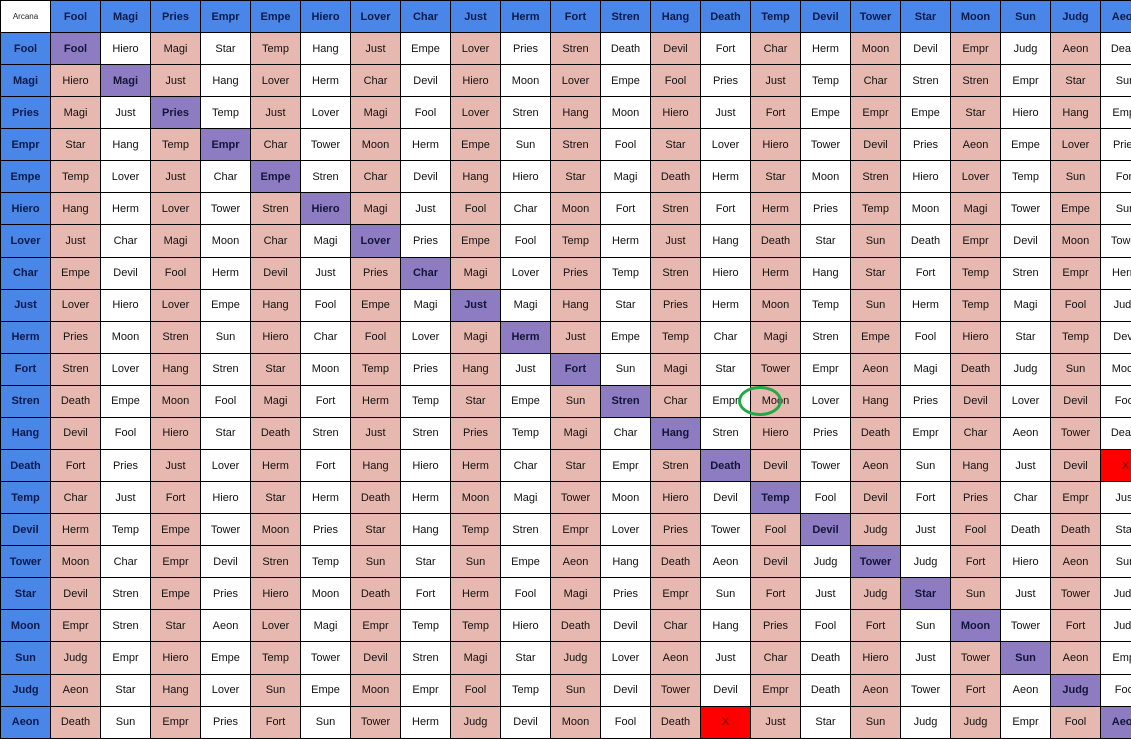 This screenshot has width=1131, height=739. What do you see at coordinates (25, 337) in the screenshot?
I see `row-header-herm: Herm` at bounding box center [25, 337].